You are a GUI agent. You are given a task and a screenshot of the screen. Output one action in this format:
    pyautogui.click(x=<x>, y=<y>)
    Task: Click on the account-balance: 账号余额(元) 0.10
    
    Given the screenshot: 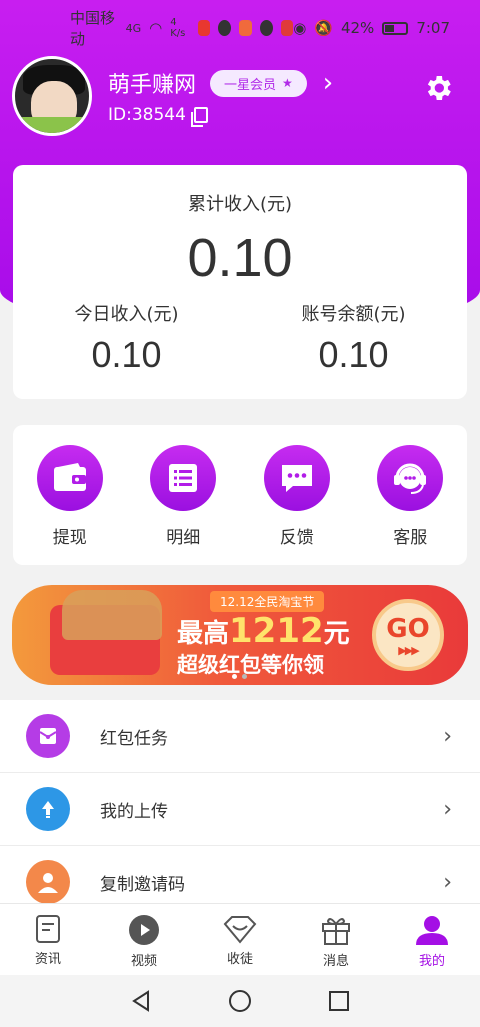 What is the action you would take?
    pyautogui.click(x=353, y=338)
    